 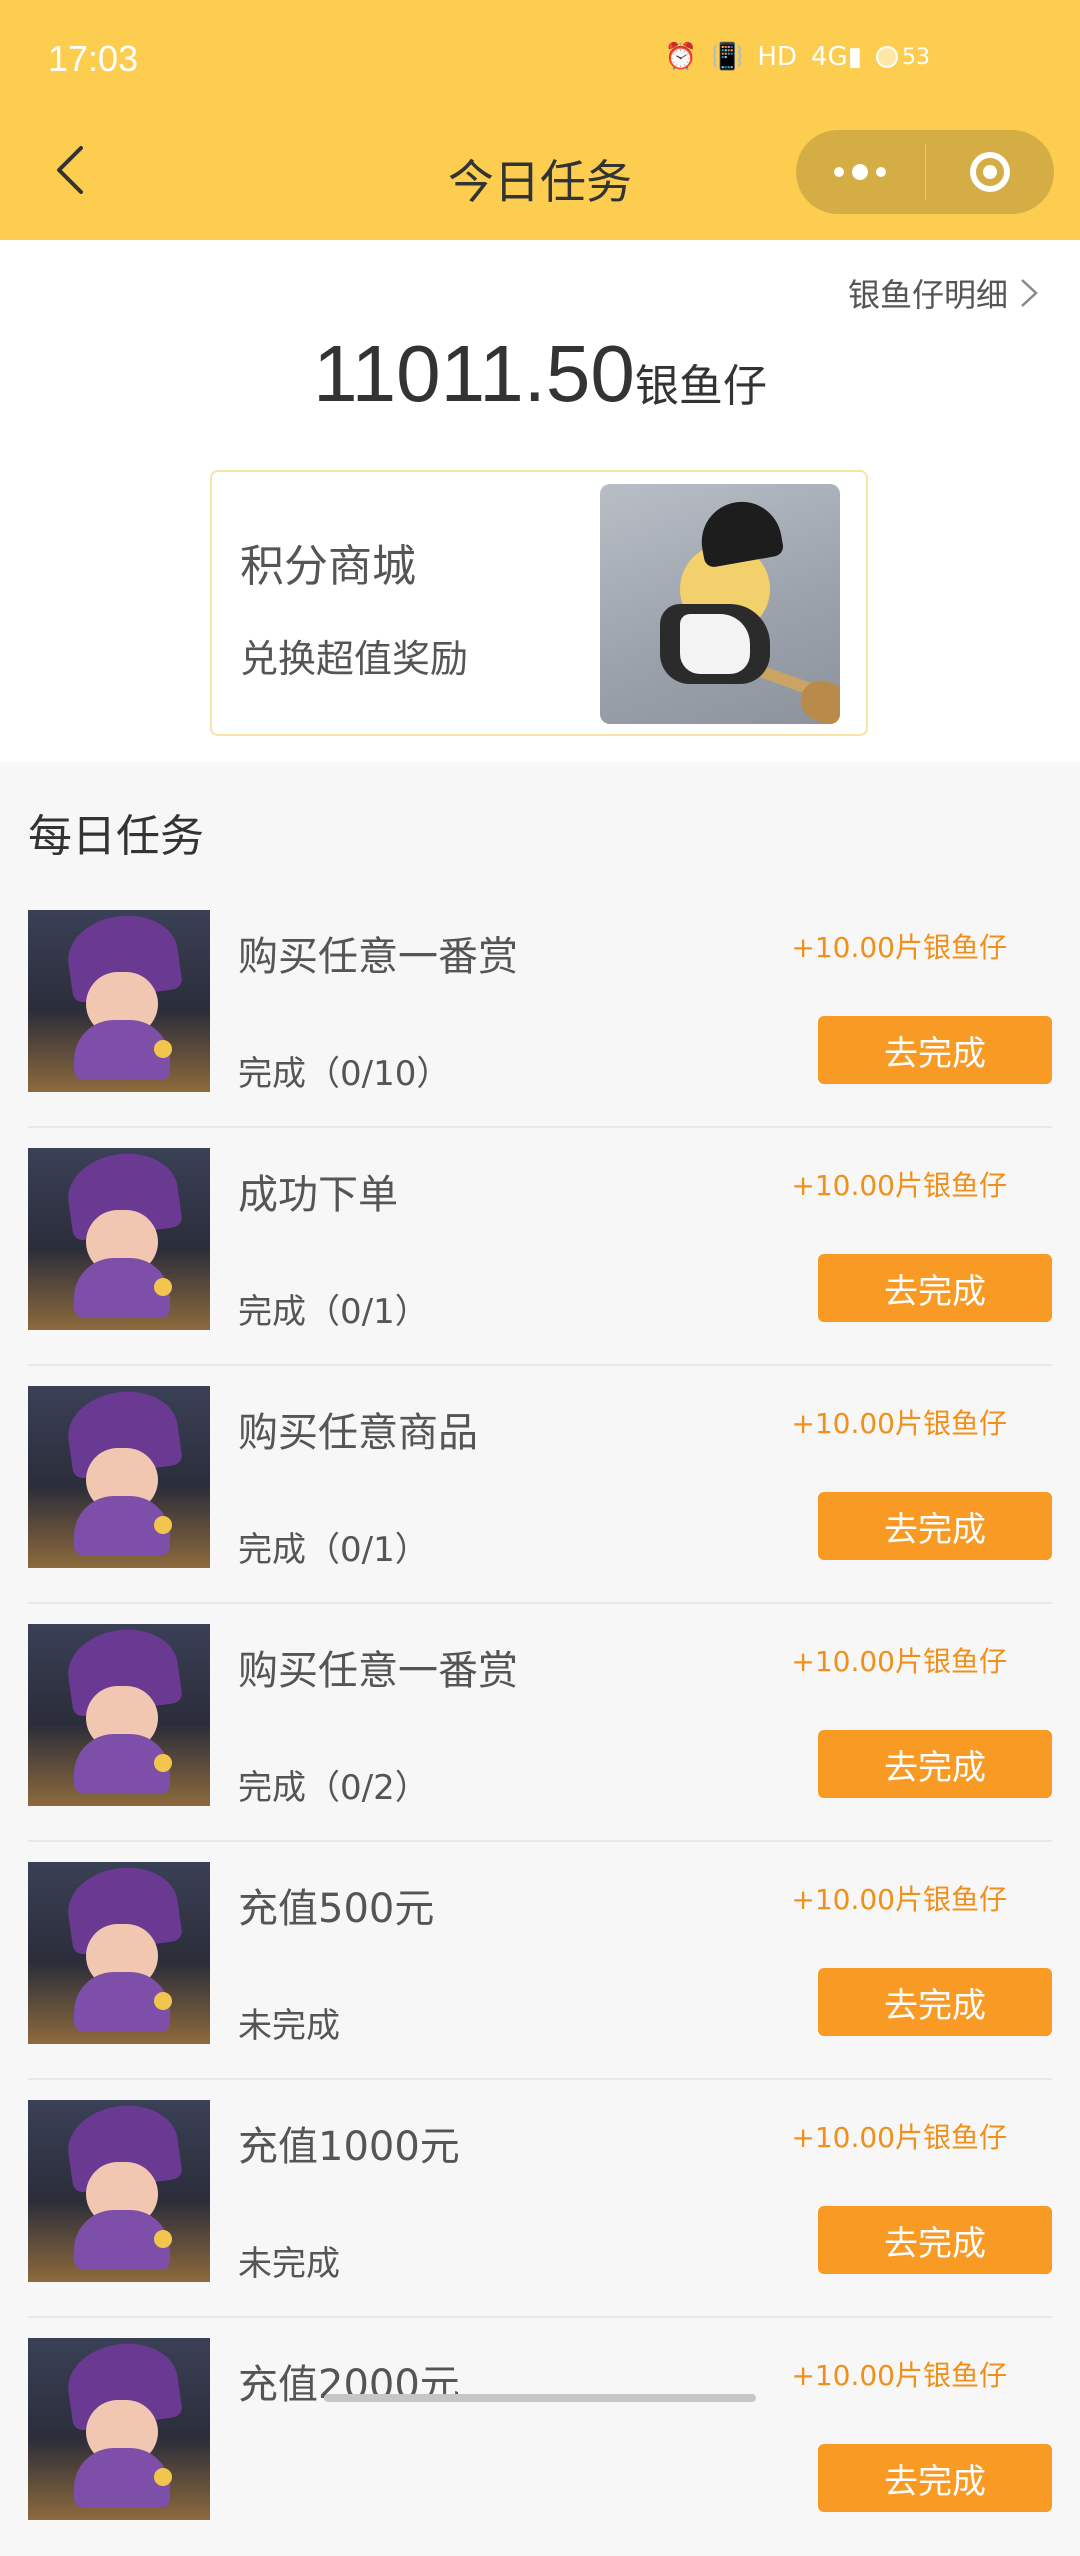 I want to click on task-row: 购买任意一番赏 完成（0/2） +10.00片银鱼仔 去完成, so click(x=540, y=1723).